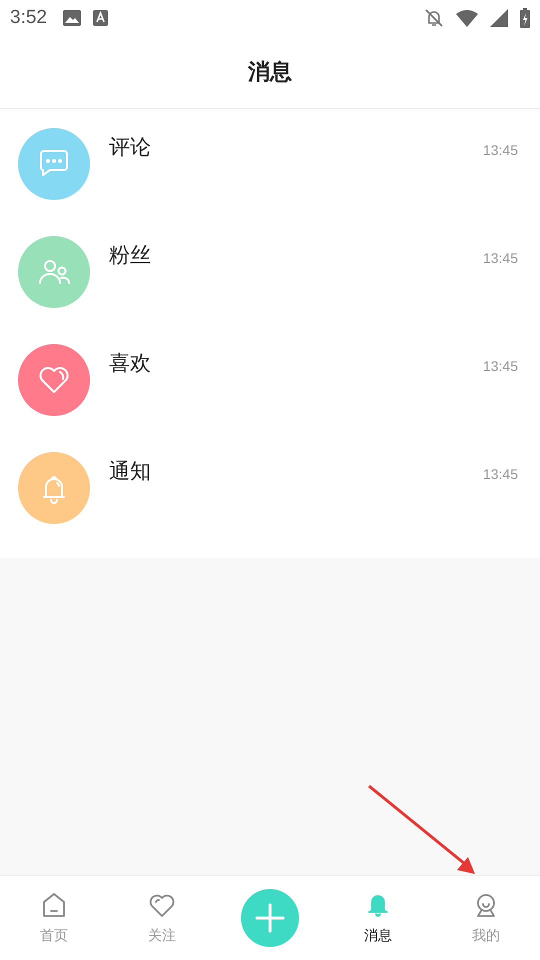 The height and width of the screenshot is (960, 540). What do you see at coordinates (270, 487) in the screenshot?
I see `message-item: 通知 13:45` at bounding box center [270, 487].